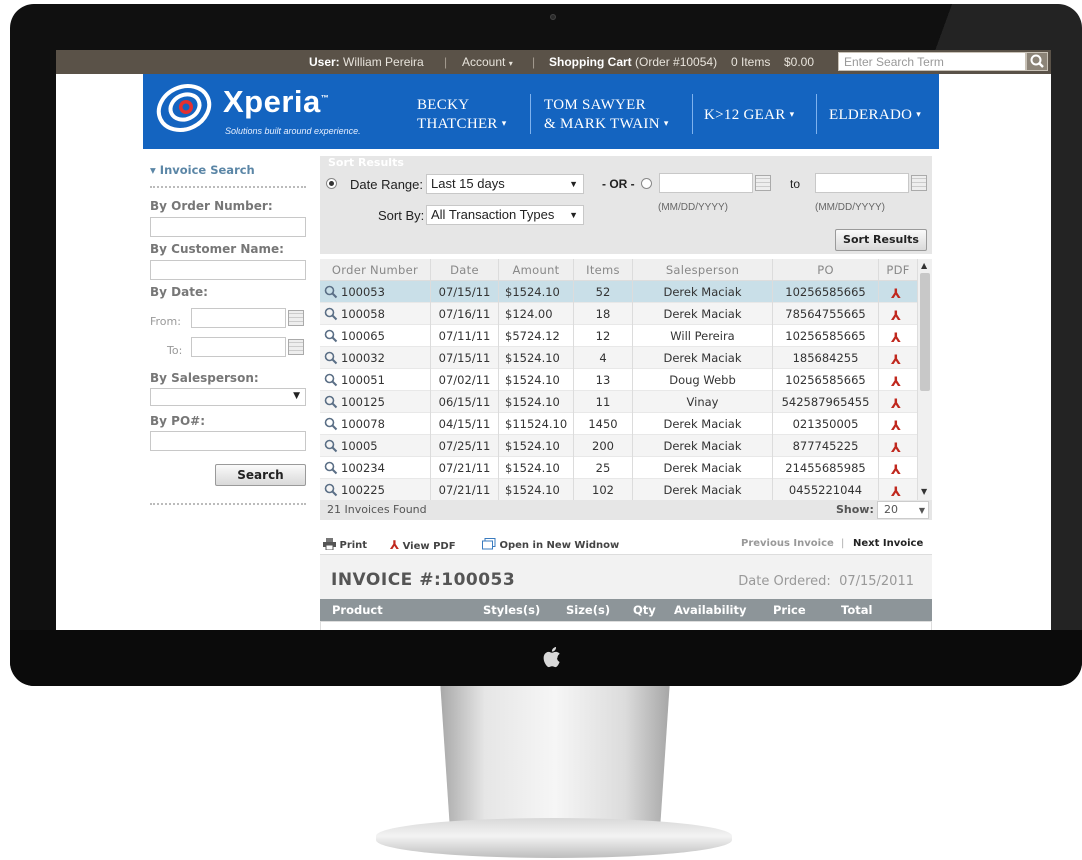 The image size is (1082, 860). I want to click on cell-items: 25, so click(603, 468).